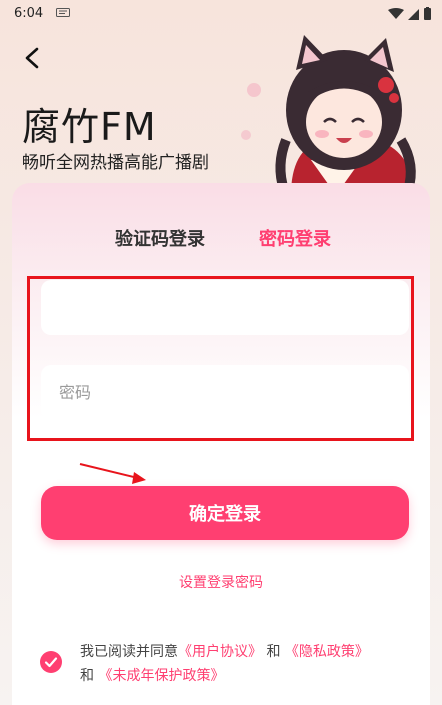 The height and width of the screenshot is (705, 442). What do you see at coordinates (161, 676) in the screenshot?
I see `minor-protection-policy-link: 《未成年保护政策》` at bounding box center [161, 676].